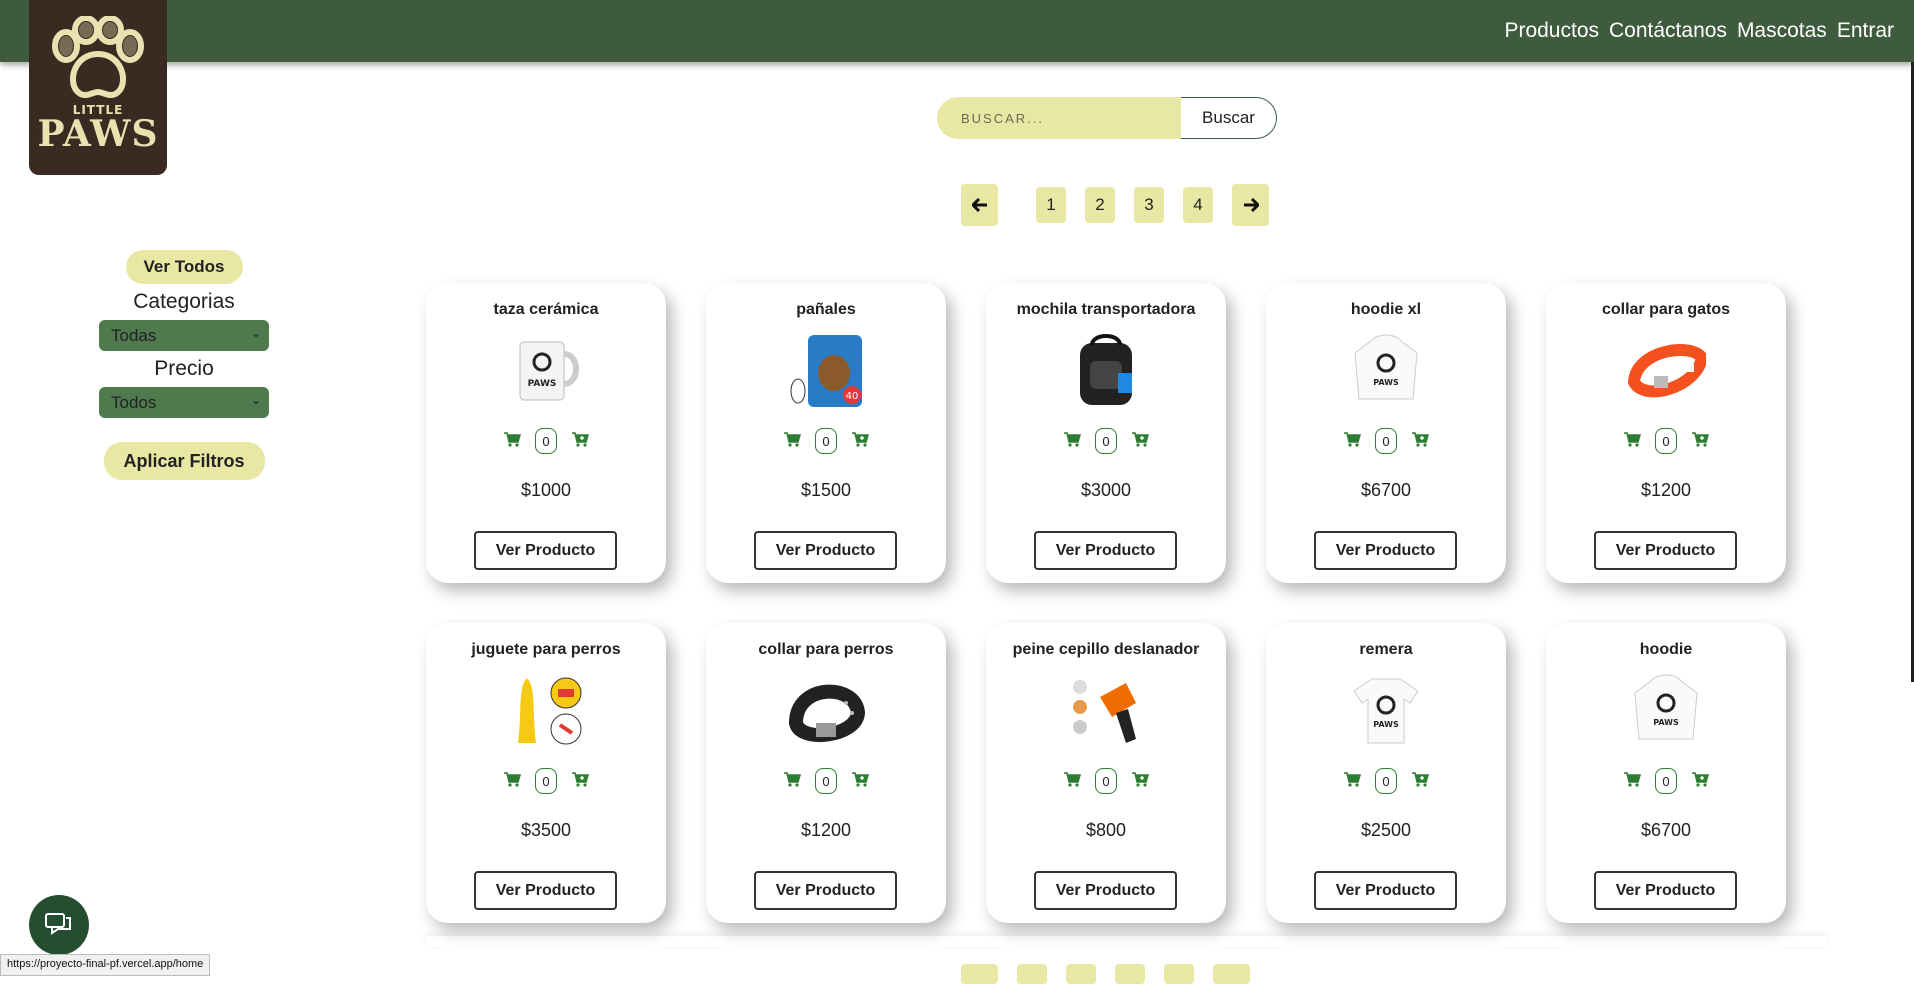 The image size is (1914, 984). I want to click on nav-contactanos: Contáctanos, so click(1668, 31).